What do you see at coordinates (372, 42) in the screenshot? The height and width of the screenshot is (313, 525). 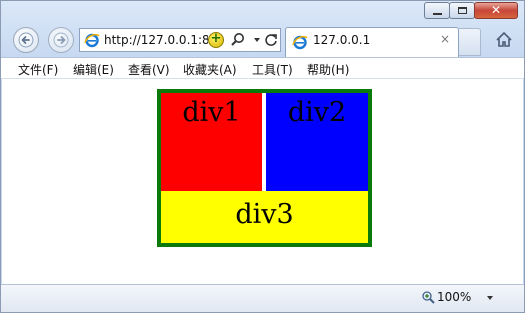 I see `browser-tab: 127.0.0.1 ×` at bounding box center [372, 42].